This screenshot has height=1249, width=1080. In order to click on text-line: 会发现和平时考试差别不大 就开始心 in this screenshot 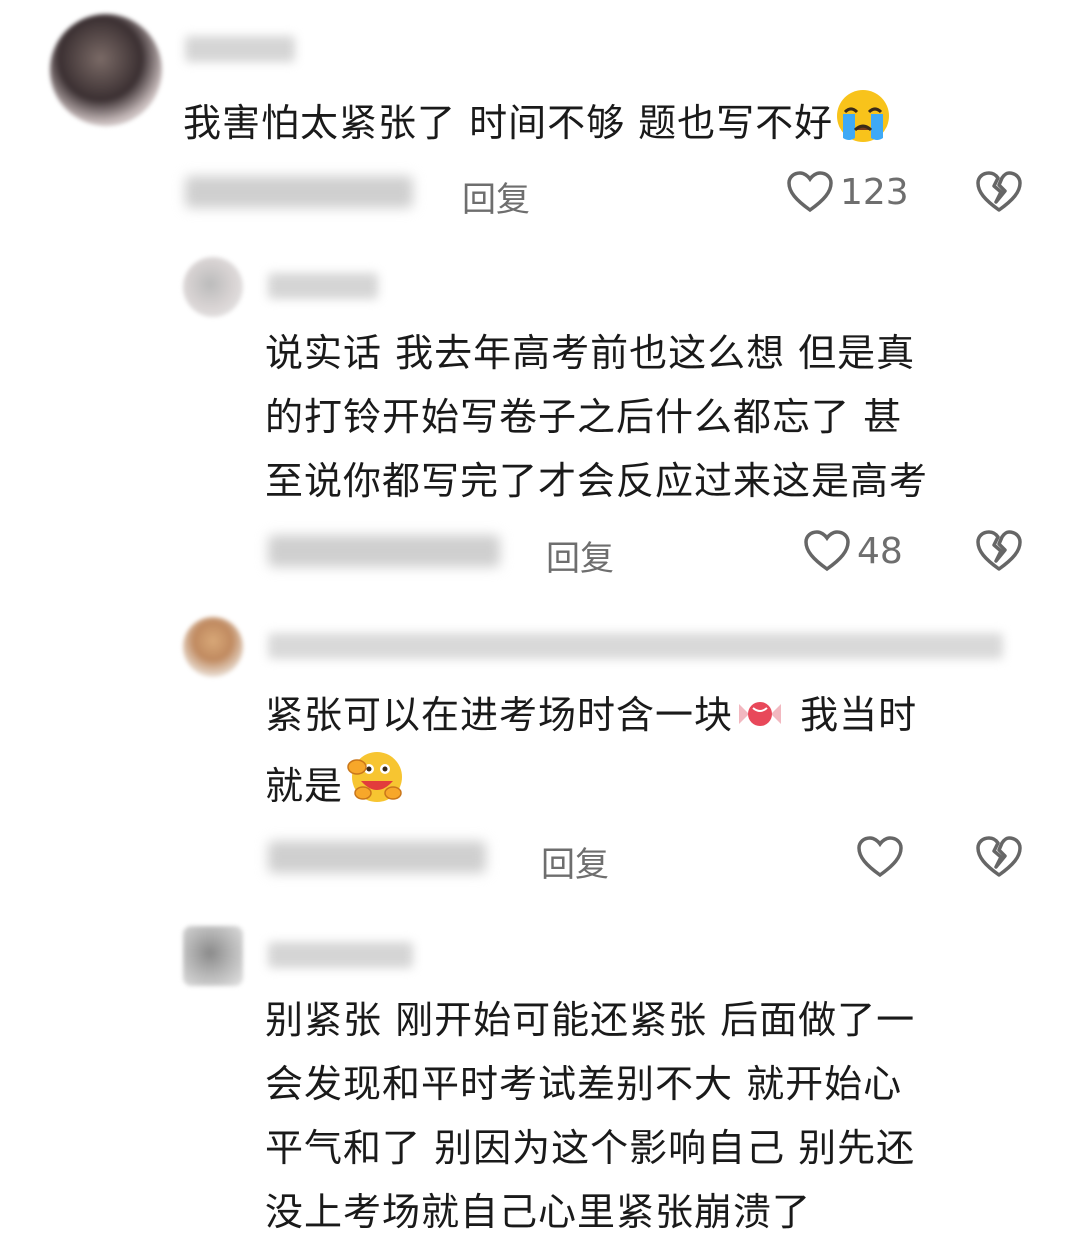, I will do `click(584, 1084)`.